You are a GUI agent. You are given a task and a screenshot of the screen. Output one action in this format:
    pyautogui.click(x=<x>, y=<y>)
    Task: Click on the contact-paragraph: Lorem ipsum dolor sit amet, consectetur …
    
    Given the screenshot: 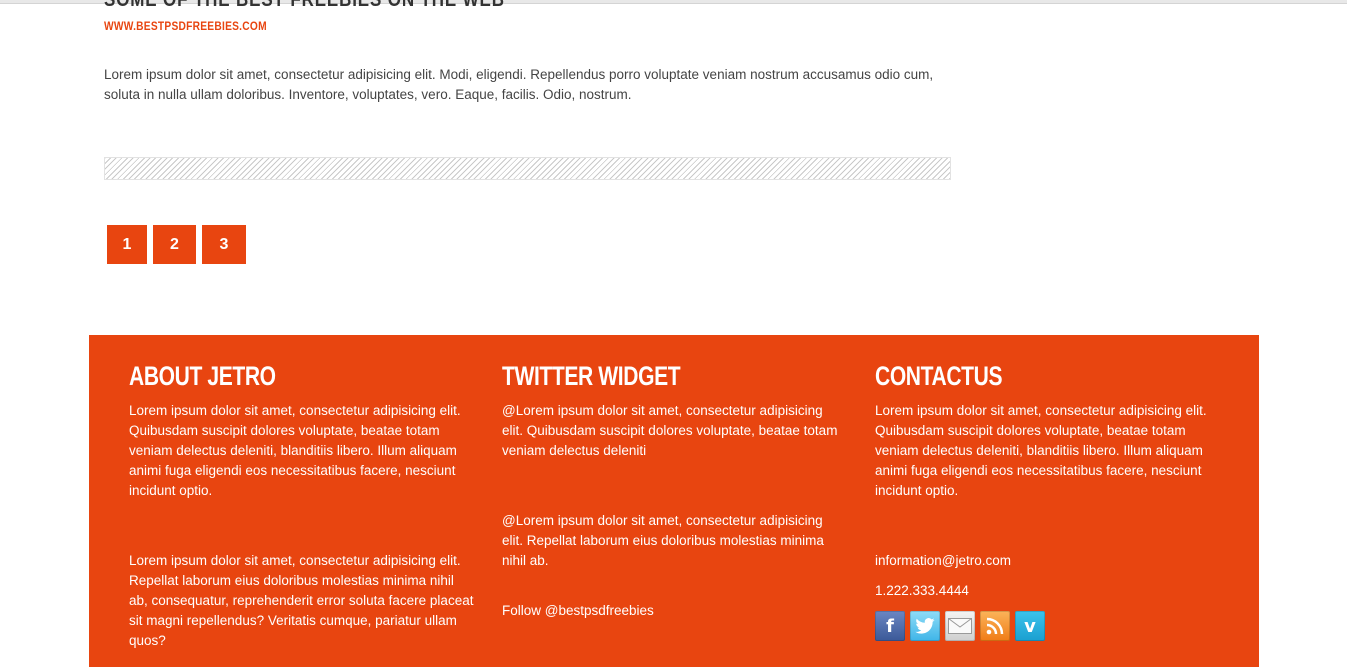 What is the action you would take?
    pyautogui.click(x=1041, y=450)
    